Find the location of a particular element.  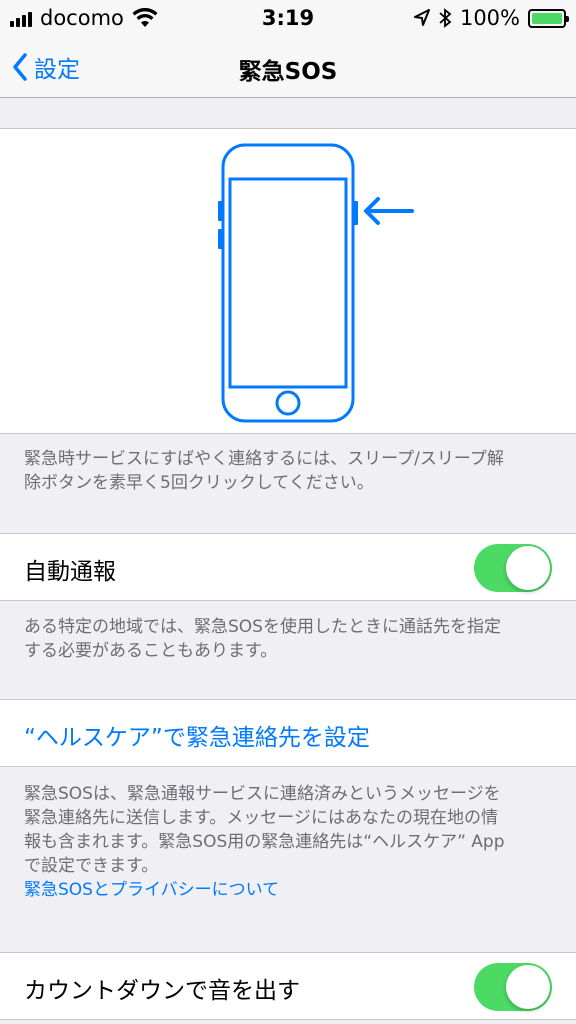

footer-line: 緊急時サービスにすばやく連絡するには、スリープ/スリープ解 is located at coordinates (264, 459).